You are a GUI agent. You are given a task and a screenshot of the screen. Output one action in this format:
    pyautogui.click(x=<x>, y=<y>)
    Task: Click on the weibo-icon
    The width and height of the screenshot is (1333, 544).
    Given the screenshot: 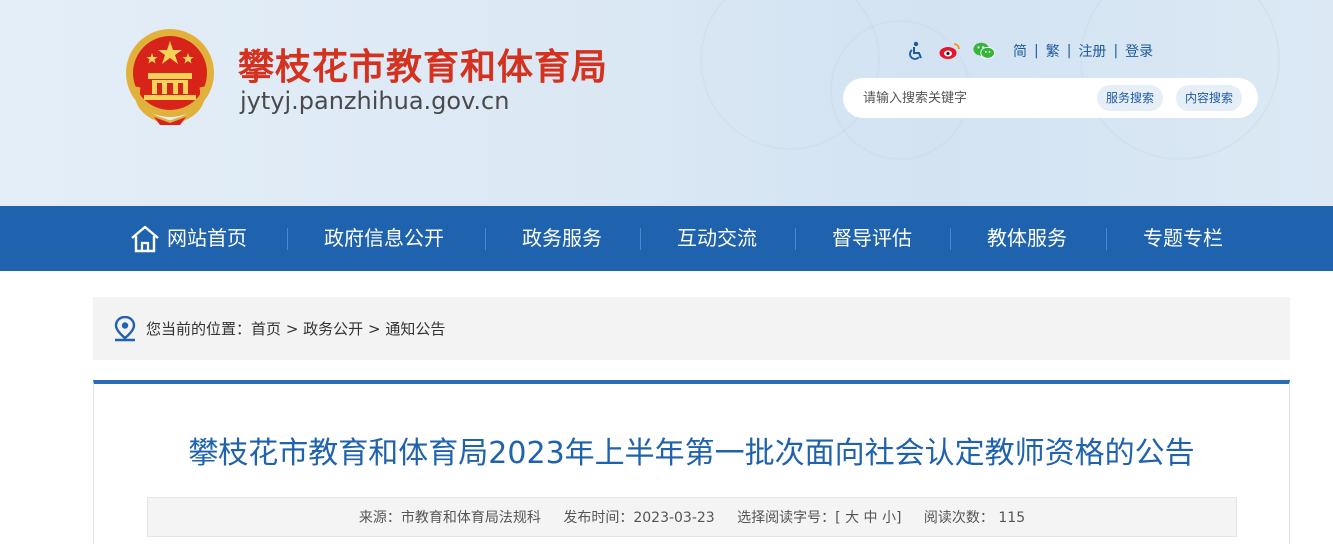 What is the action you would take?
    pyautogui.click(x=950, y=51)
    